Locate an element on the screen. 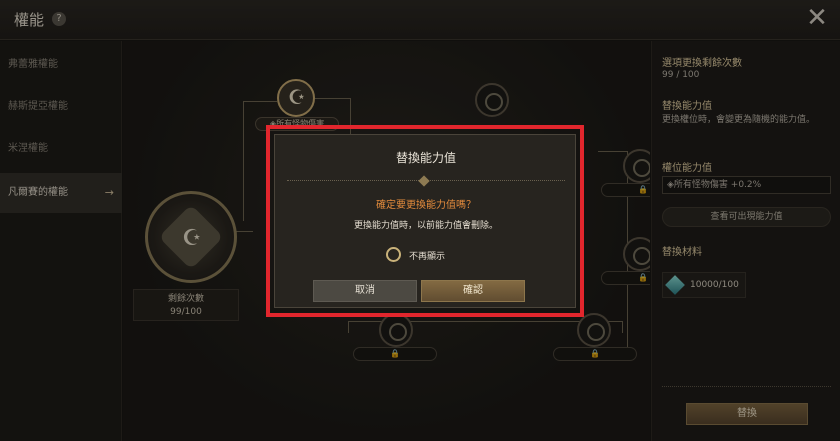  confirm-button: 確認 is located at coordinates (473, 291).